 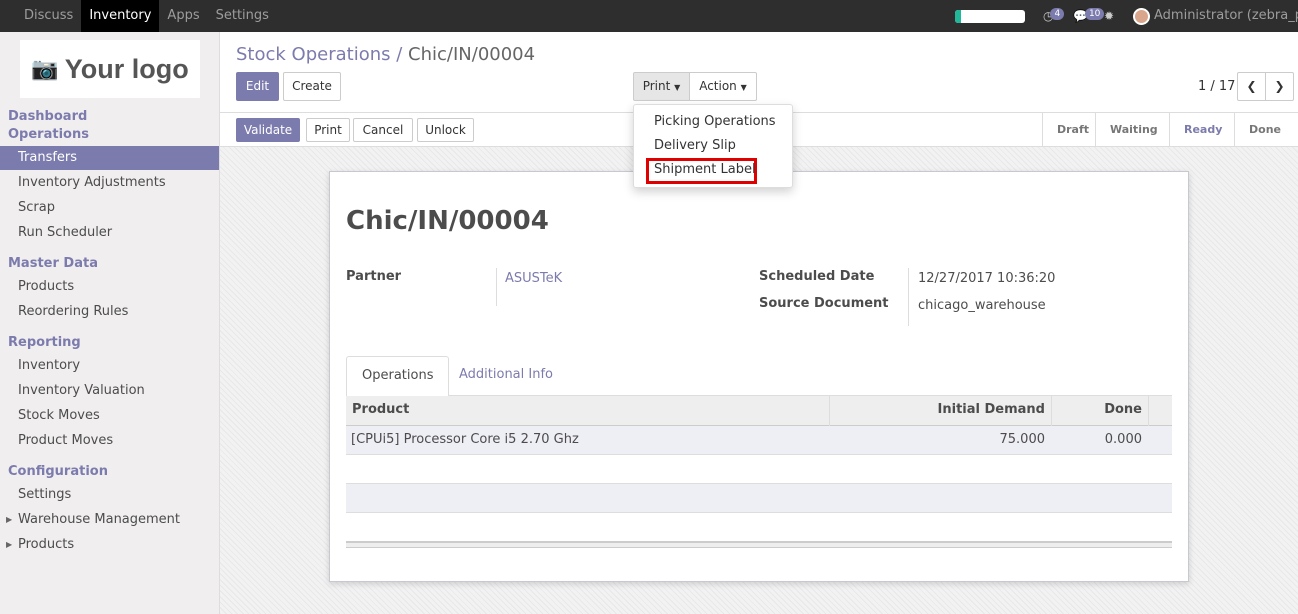 What do you see at coordinates (1216, 86) in the screenshot?
I see `pager-value: 1 / 17` at bounding box center [1216, 86].